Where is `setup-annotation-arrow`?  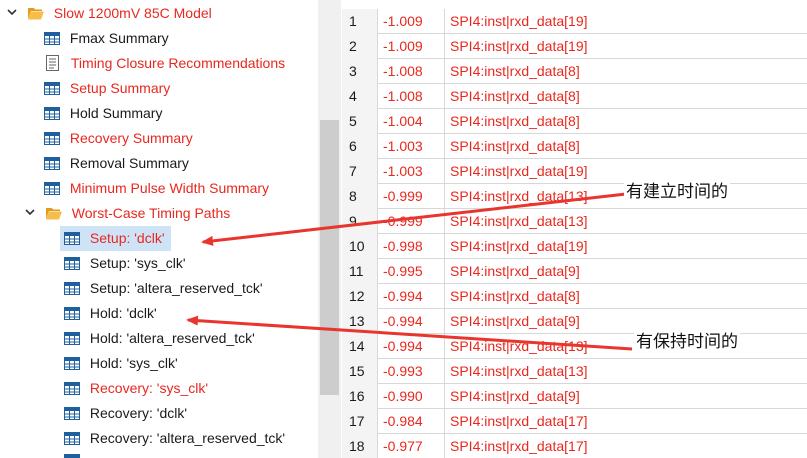
setup-annotation-arrow is located at coordinates (414, 219).